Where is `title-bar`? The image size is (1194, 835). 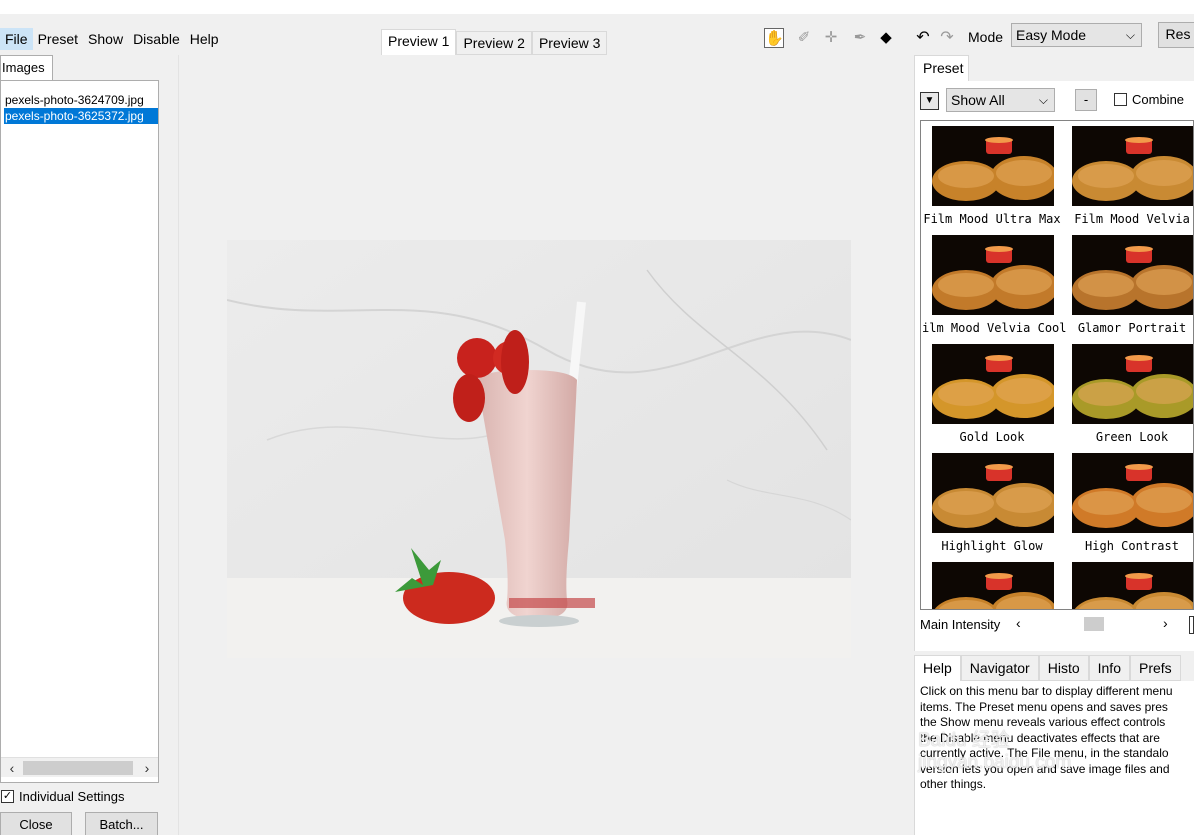 title-bar is located at coordinates (597, 7).